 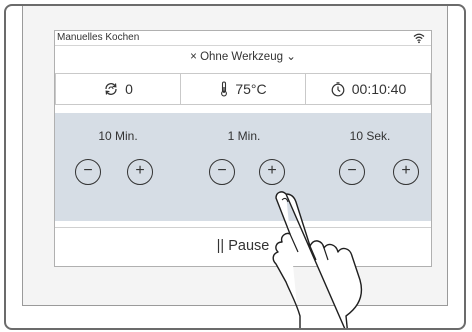 What do you see at coordinates (419, 38) in the screenshot?
I see `wifi-icon` at bounding box center [419, 38].